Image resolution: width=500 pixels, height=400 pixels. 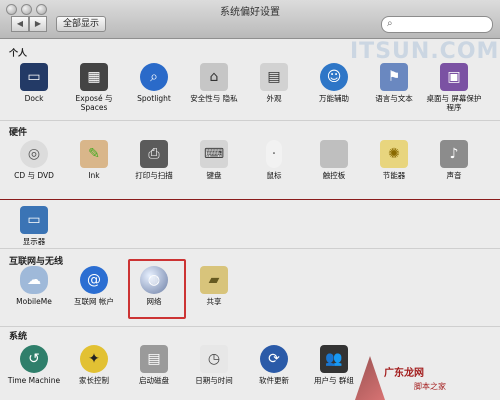 I want to click on section-title-hardware: 硬件, so click(x=18, y=133).